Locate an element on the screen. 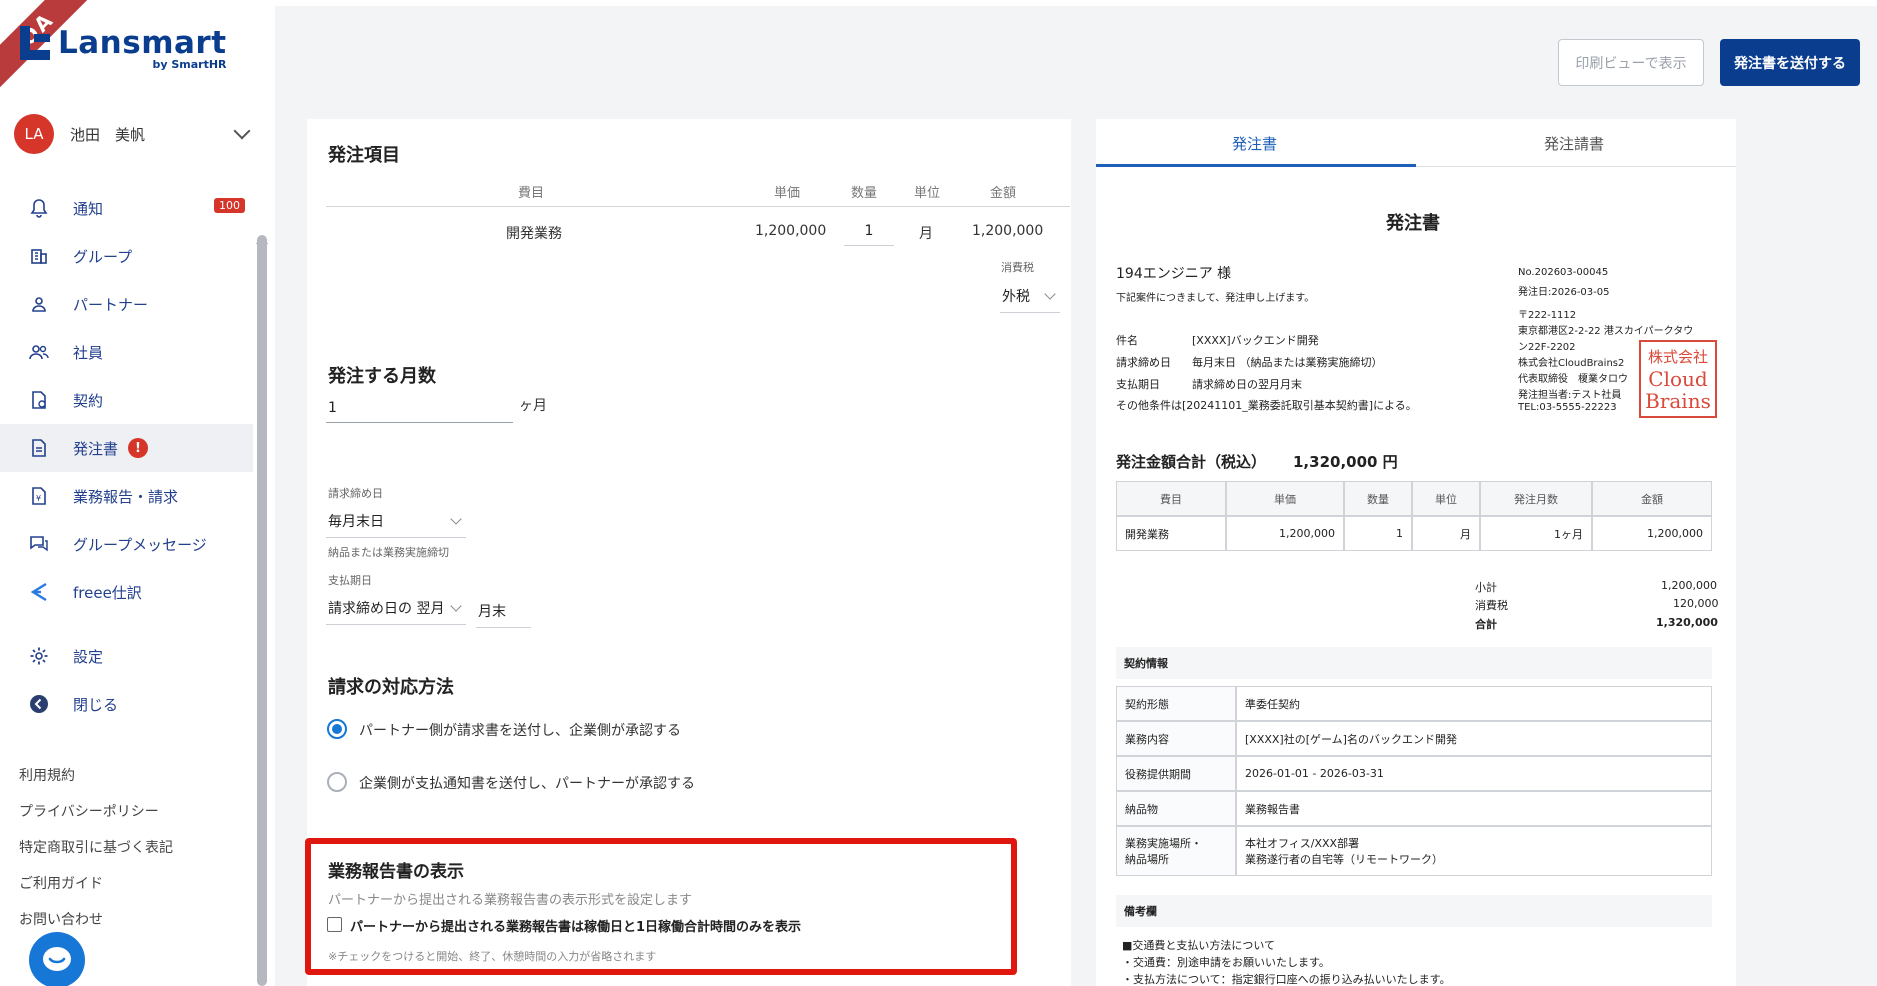 Image resolution: width=1877 pixels, height=986 pixels. user-name: 池田 美帆 is located at coordinates (108, 134).